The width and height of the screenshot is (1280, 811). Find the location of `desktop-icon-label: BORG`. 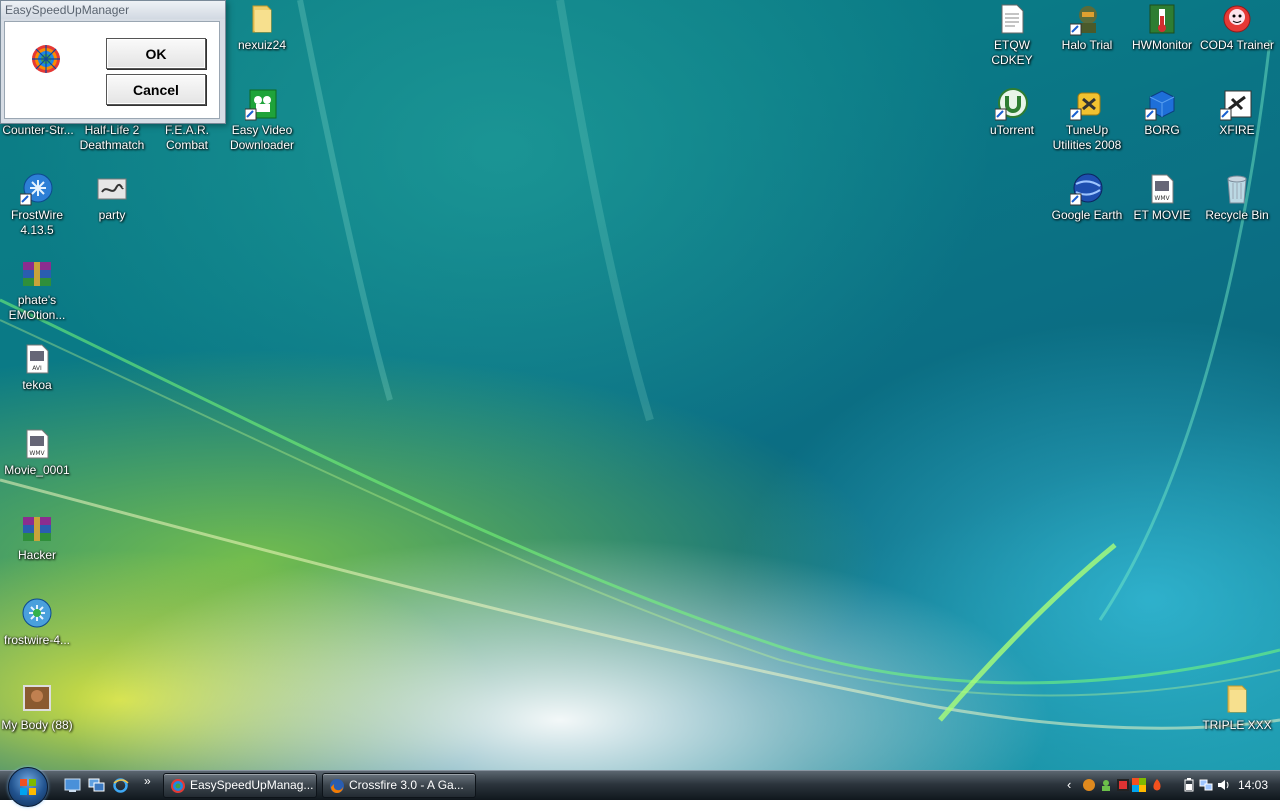

desktop-icon-label: BORG is located at coordinates (1162, 130).